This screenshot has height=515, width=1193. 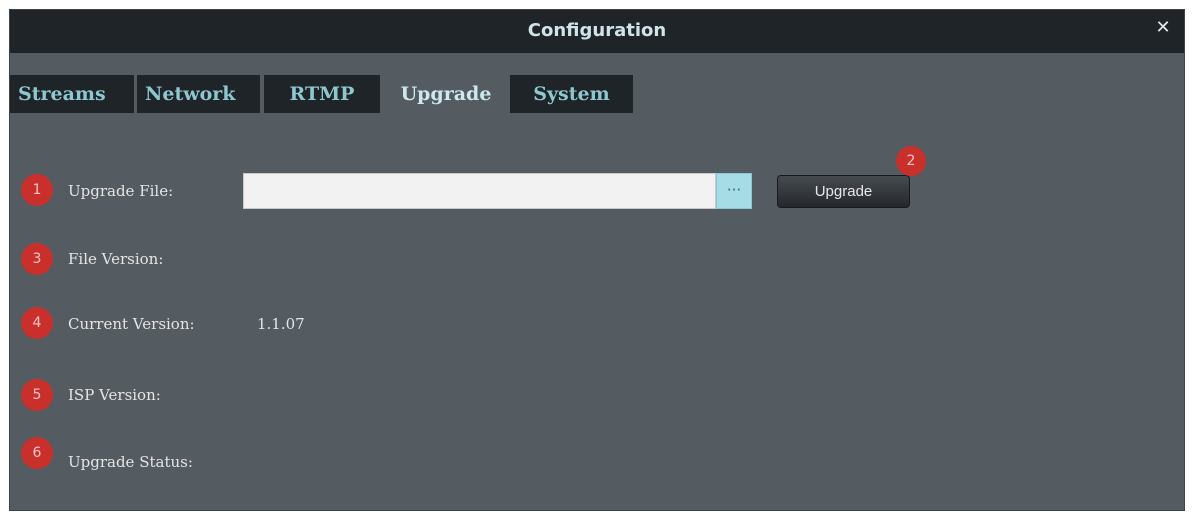 I want to click on current-version-value: 1.1.07, so click(x=281, y=324).